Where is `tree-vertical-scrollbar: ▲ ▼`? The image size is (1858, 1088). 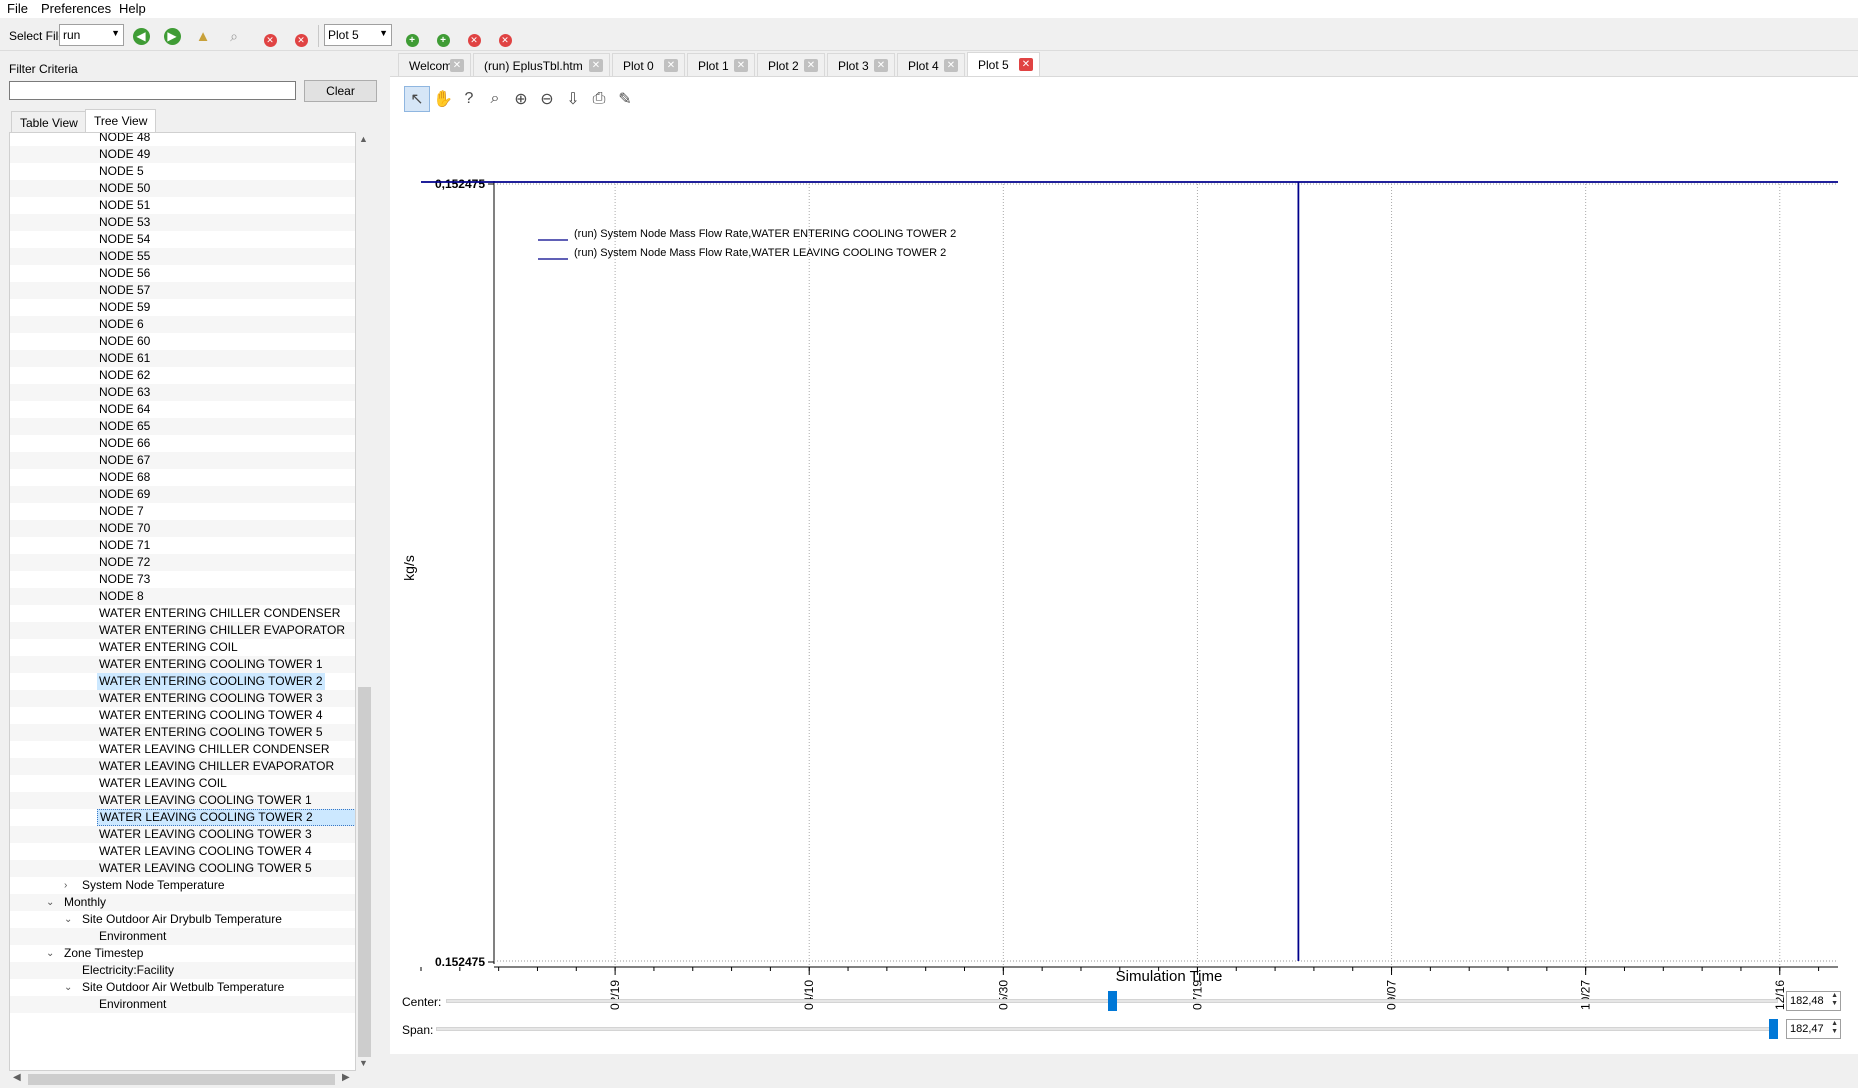
tree-vertical-scrollbar: ▲ ▼ is located at coordinates (364, 601).